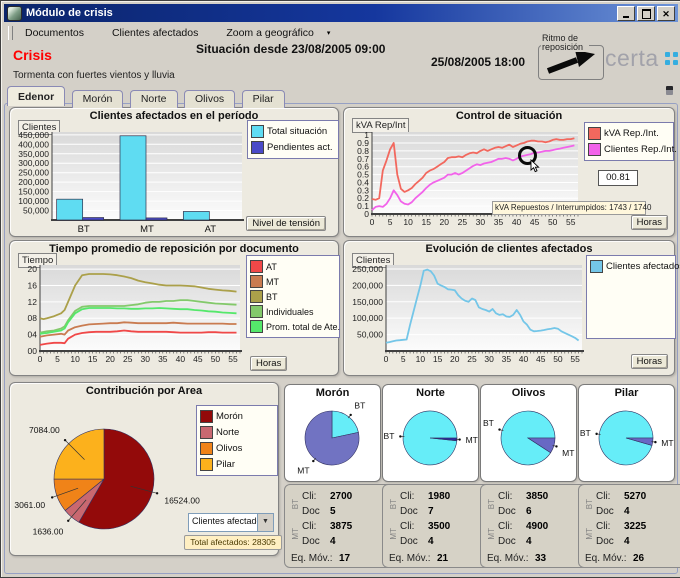  What do you see at coordinates (293, 281) in the screenshot?
I see `legend-item: MT` at bounding box center [293, 281].